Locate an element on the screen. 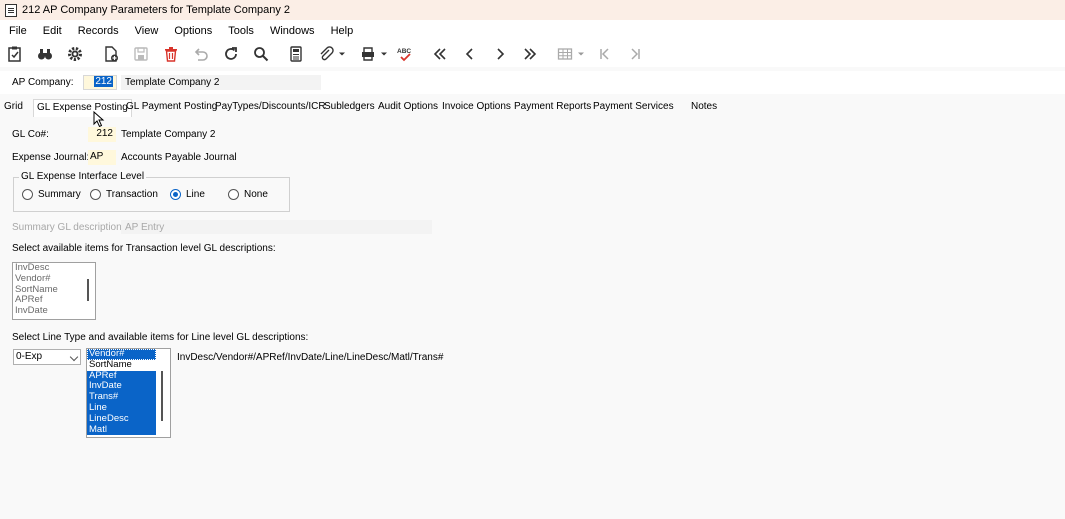 The image size is (1065, 519). line-type-select: 0-Exp is located at coordinates (47, 357).